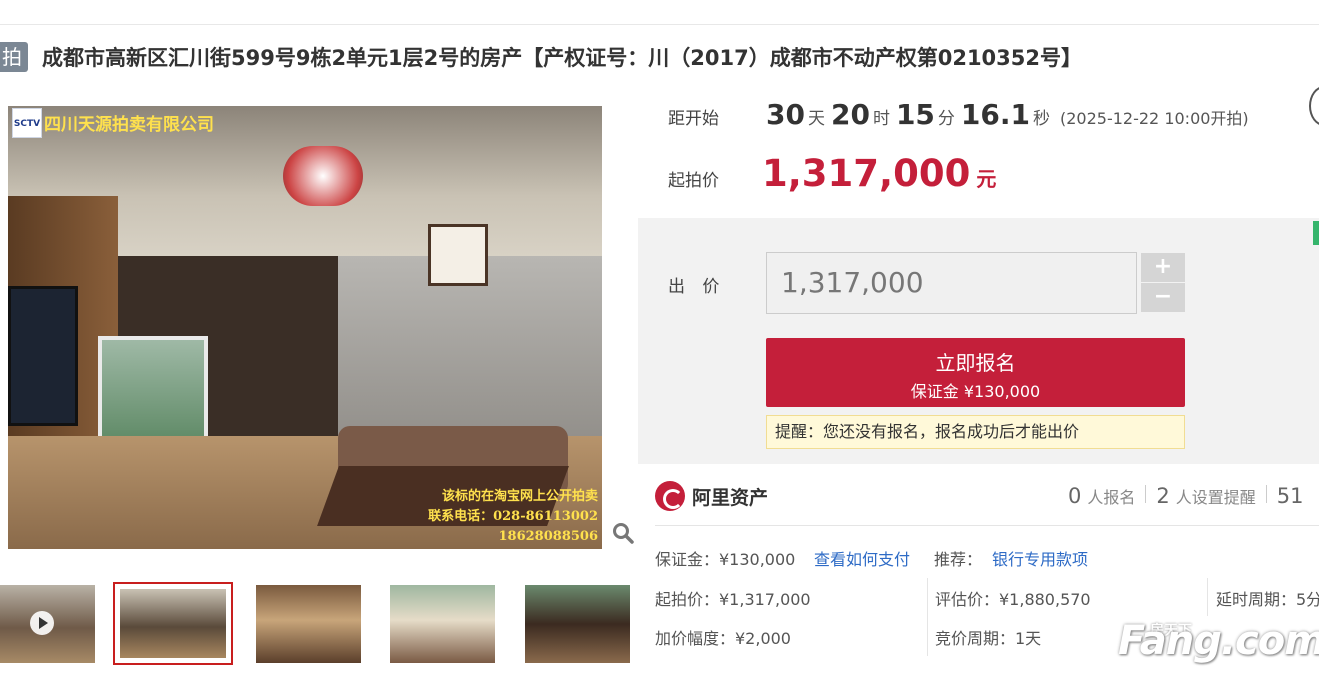 This screenshot has height=690, width=1319. I want to click on photo-window, so click(153, 391).